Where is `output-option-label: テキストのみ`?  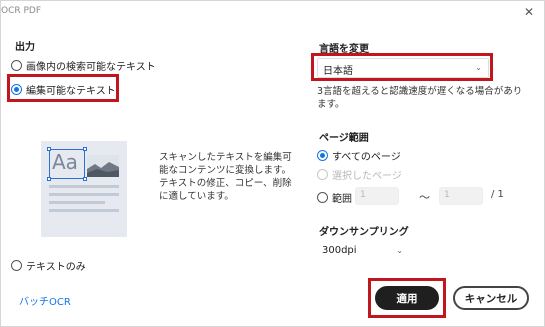 output-option-label: テキストのみ is located at coordinates (56, 267).